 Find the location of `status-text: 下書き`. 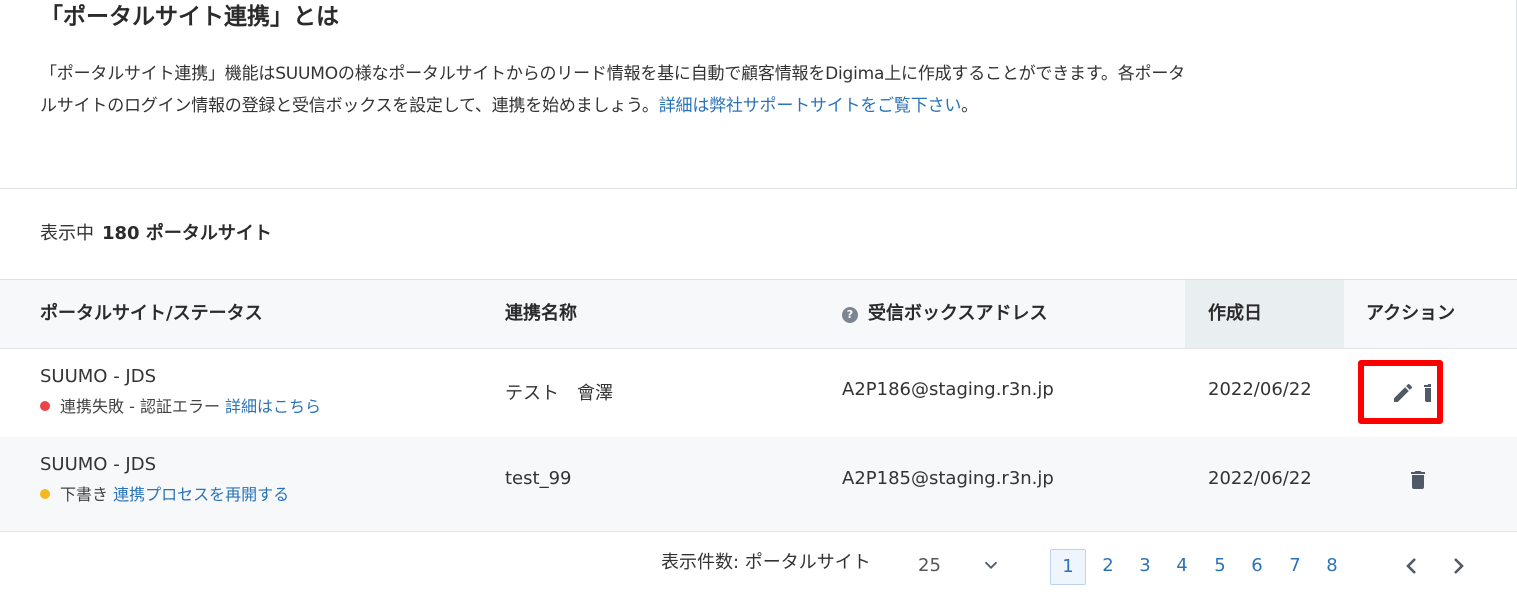

status-text: 下書き is located at coordinates (84, 494).